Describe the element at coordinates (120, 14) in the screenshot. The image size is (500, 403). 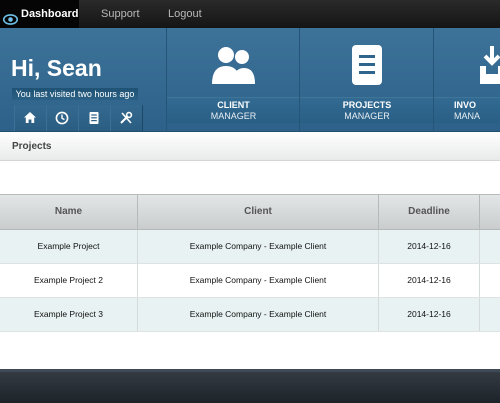
I see `nav-support: Support` at that location.